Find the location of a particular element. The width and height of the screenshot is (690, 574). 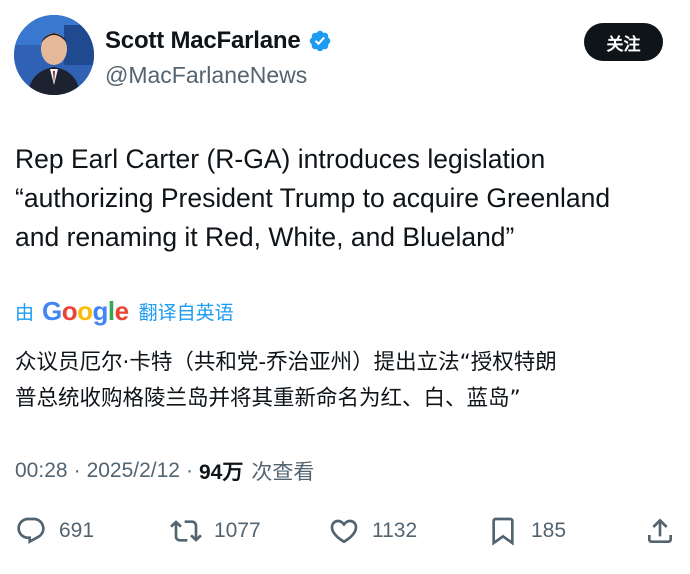

avatar is located at coordinates (54, 55).